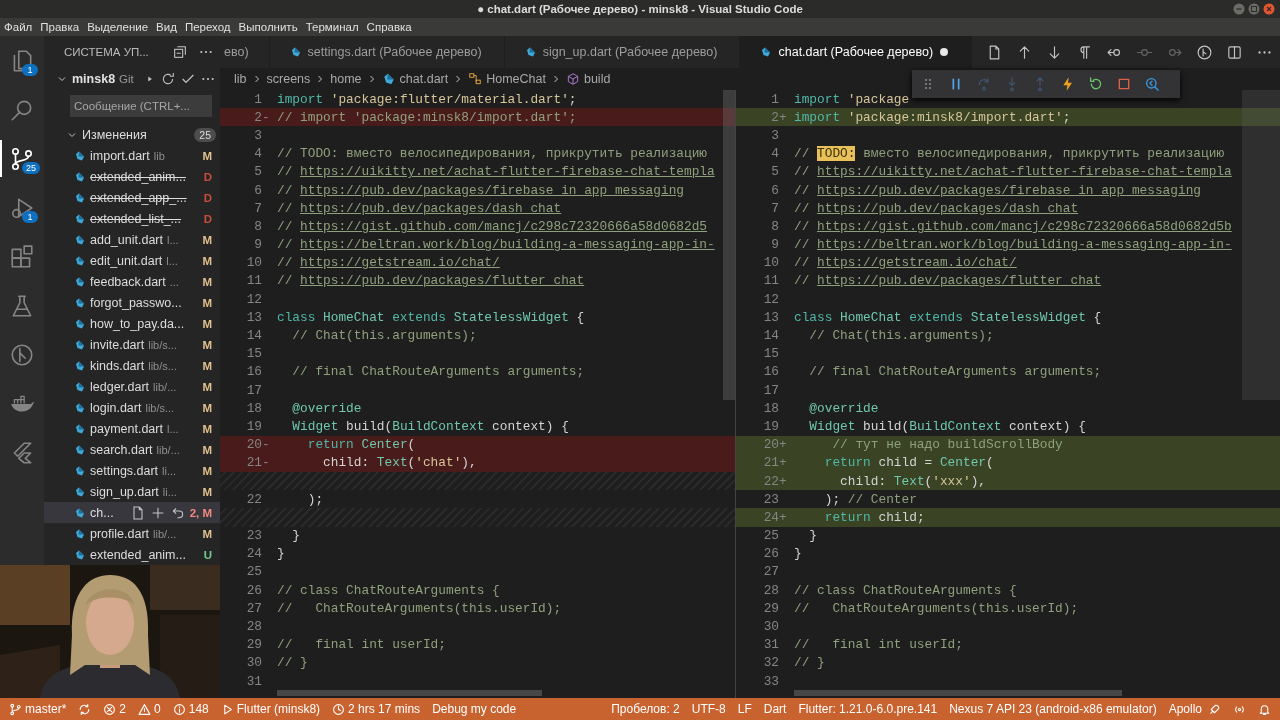 This screenshot has height=720, width=1280. What do you see at coordinates (38, 709) in the screenshot?
I see `status-item: master*` at bounding box center [38, 709].